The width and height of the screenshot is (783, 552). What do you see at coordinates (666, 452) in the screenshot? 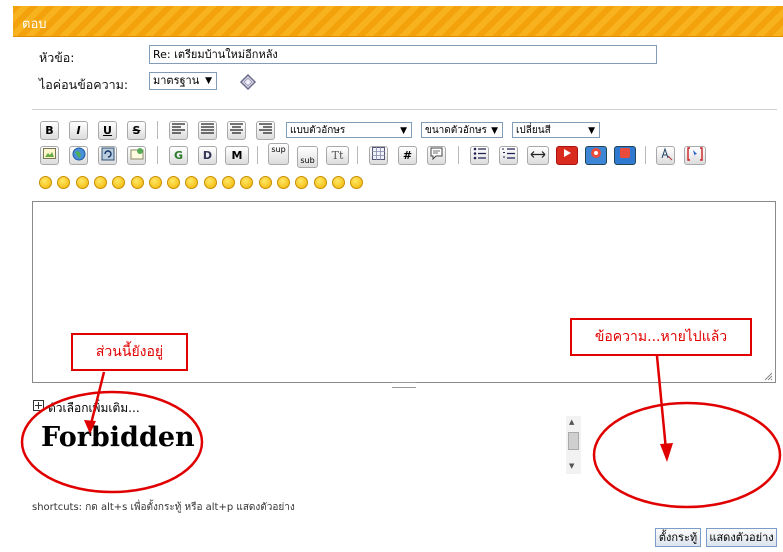
I see `right-arrowhead-icon` at bounding box center [666, 452].